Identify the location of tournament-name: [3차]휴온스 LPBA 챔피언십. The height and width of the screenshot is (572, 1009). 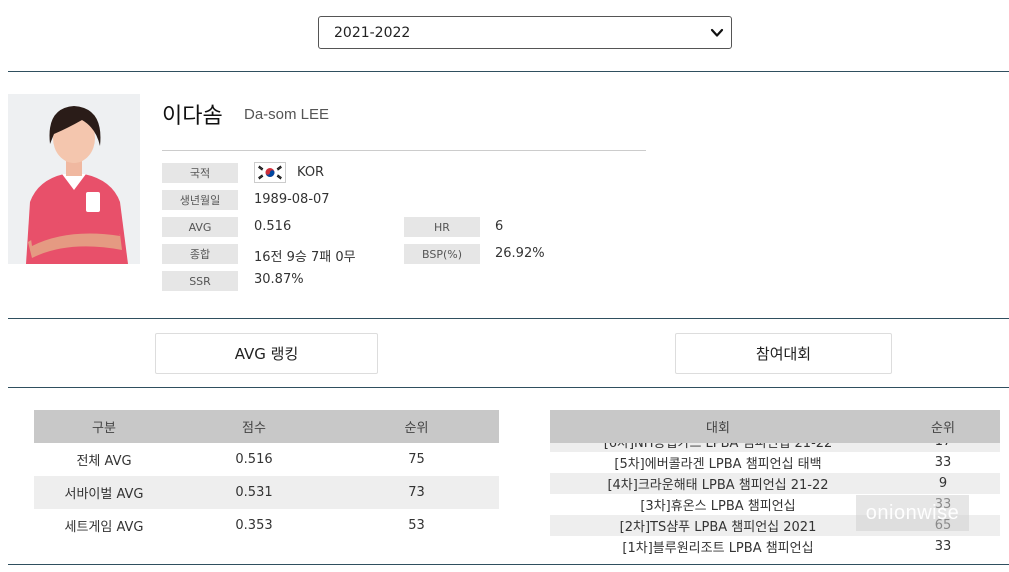
(718, 506).